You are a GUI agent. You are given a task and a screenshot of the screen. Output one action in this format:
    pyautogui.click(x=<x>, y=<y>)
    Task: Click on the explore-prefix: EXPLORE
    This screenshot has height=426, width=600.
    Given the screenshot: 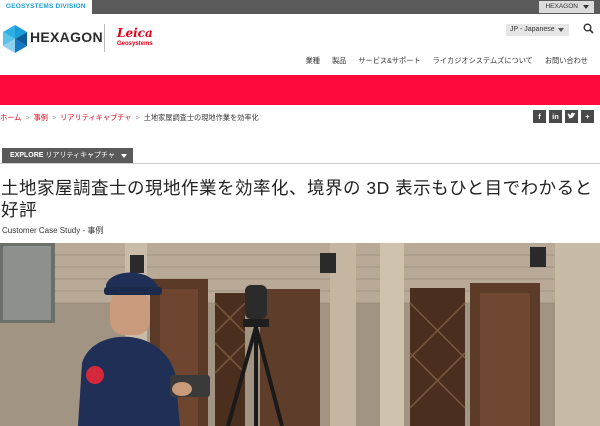 What is the action you would take?
    pyautogui.click(x=27, y=155)
    